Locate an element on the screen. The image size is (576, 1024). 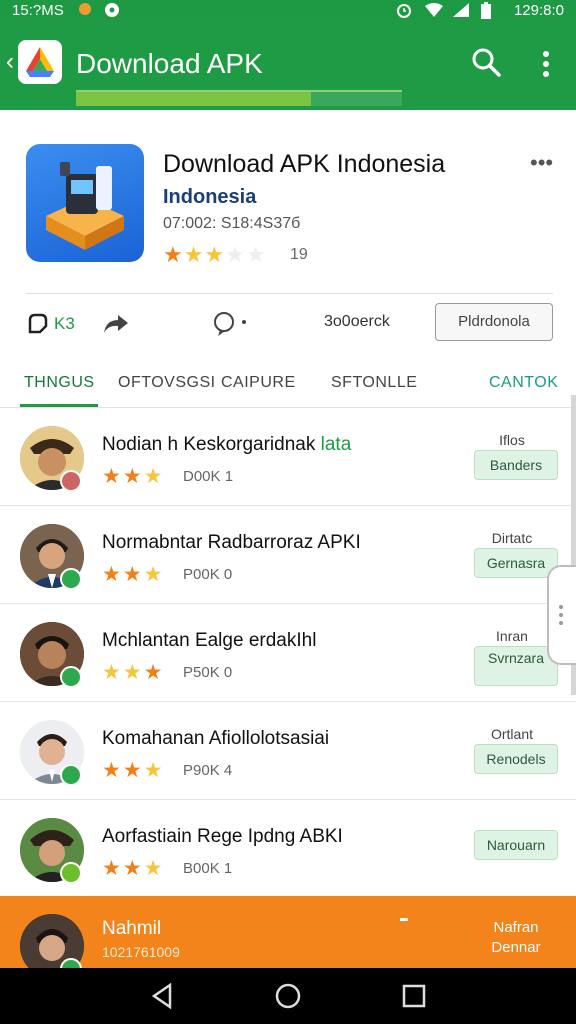
app-rating-stars: ★★★★★ is located at coordinates (215, 255).